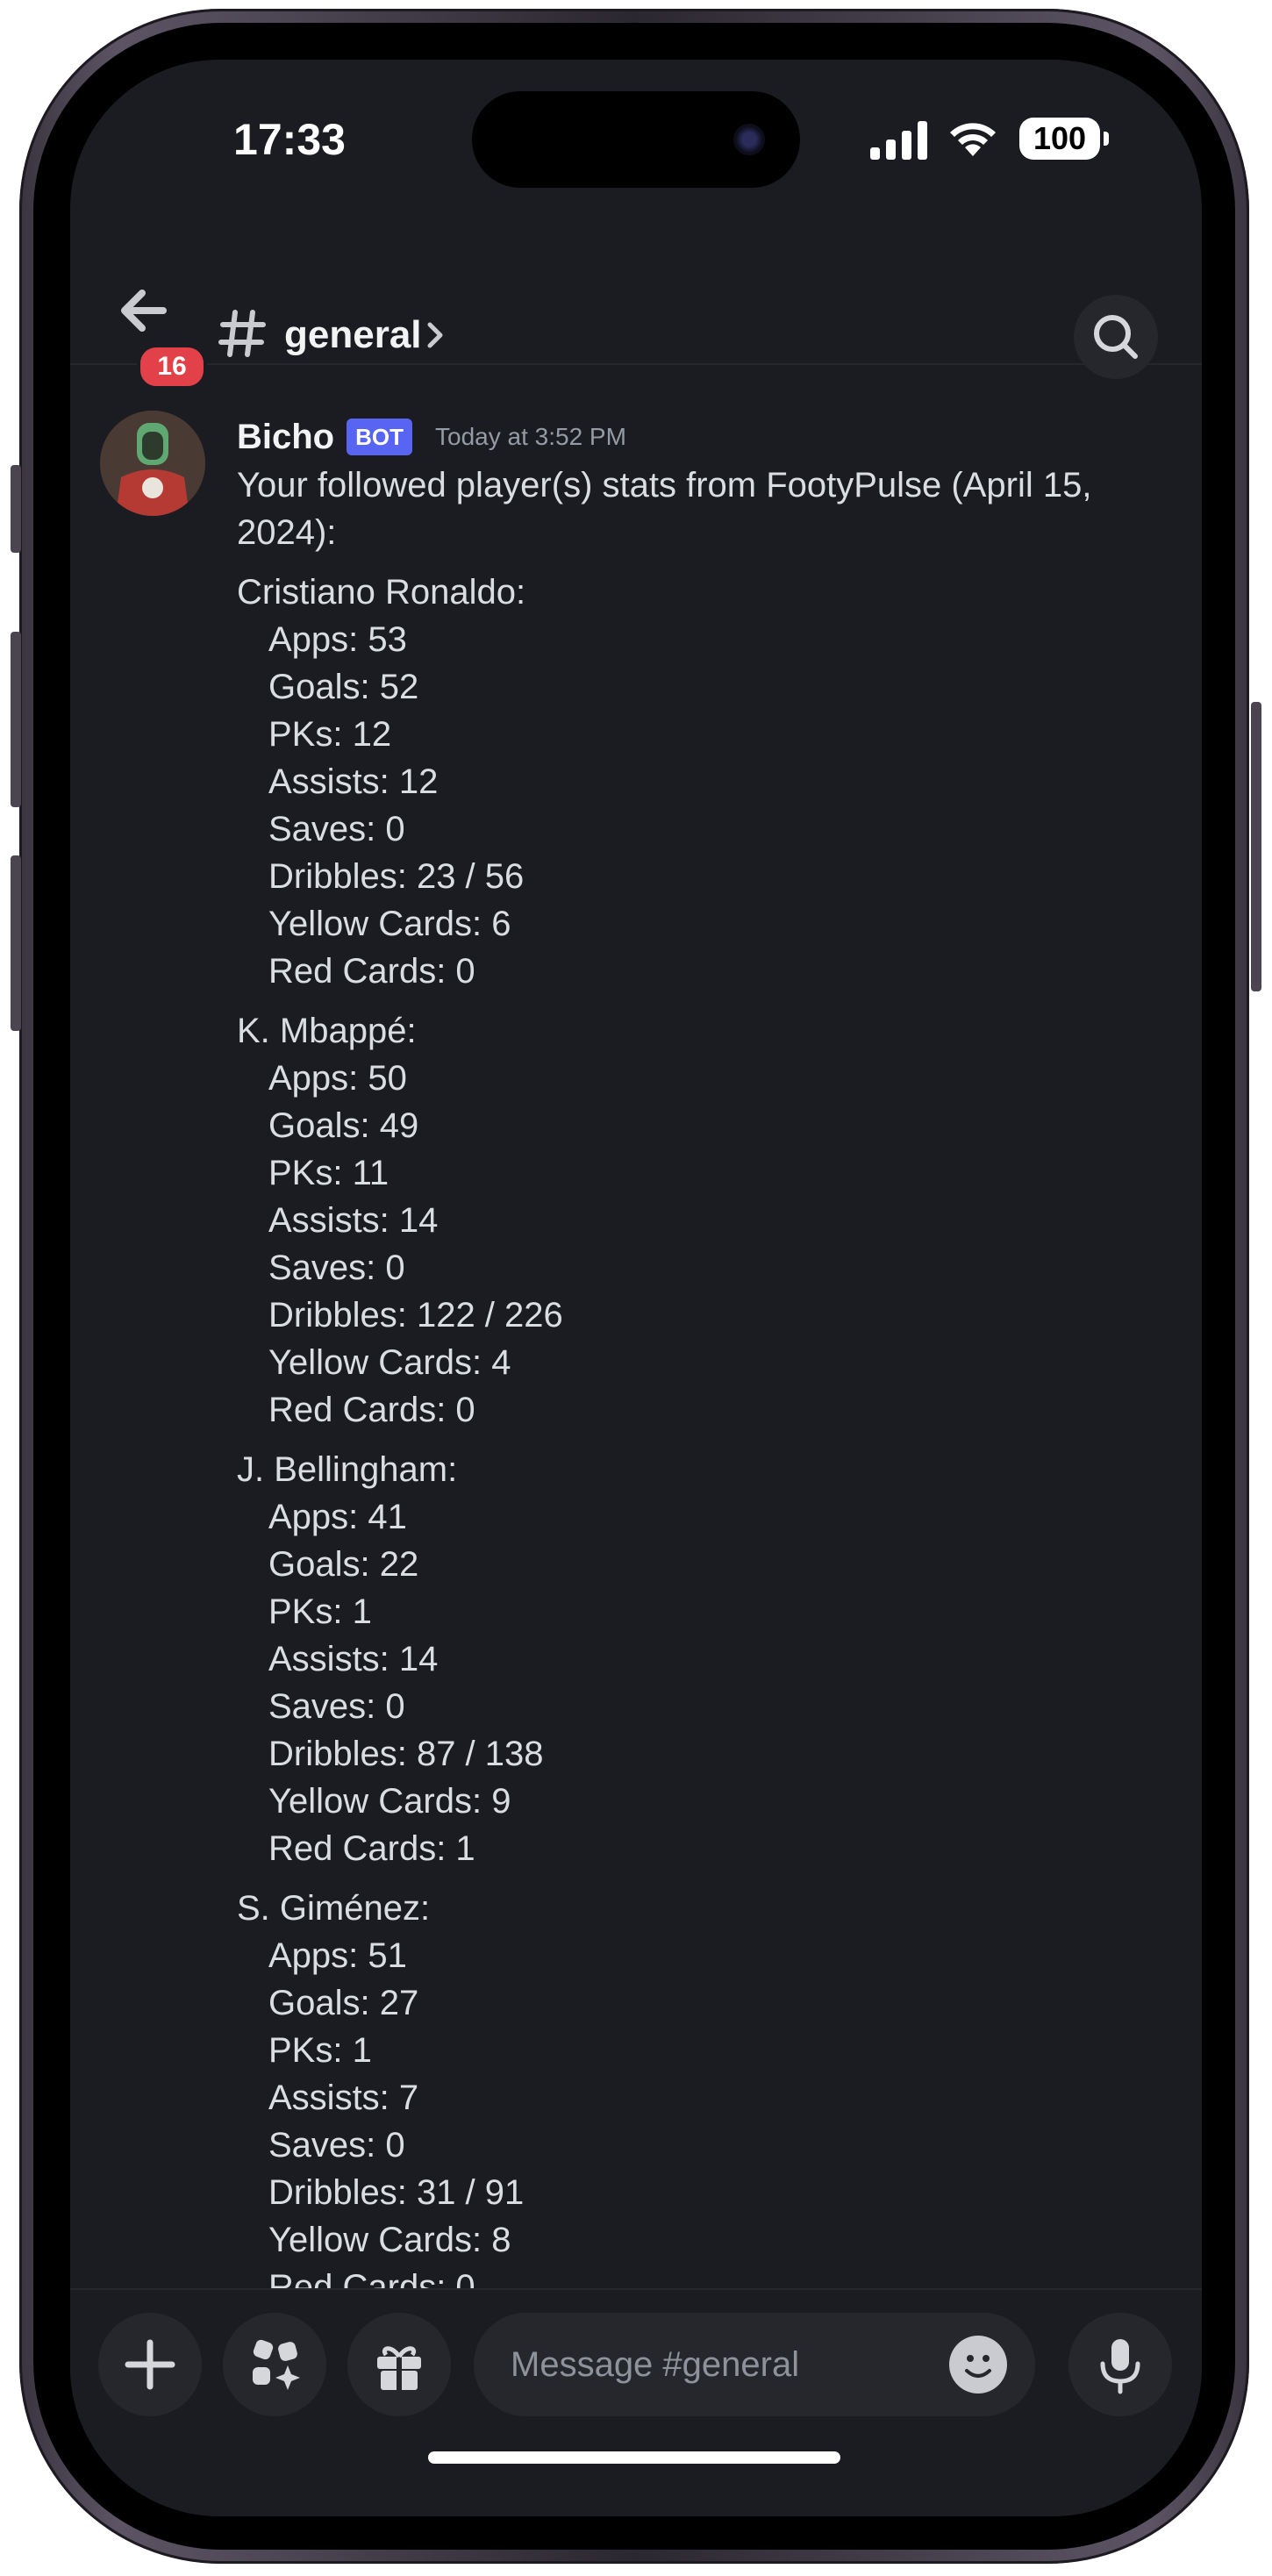 Image resolution: width=1272 pixels, height=2576 pixels. I want to click on plus-icon, so click(150, 2364).